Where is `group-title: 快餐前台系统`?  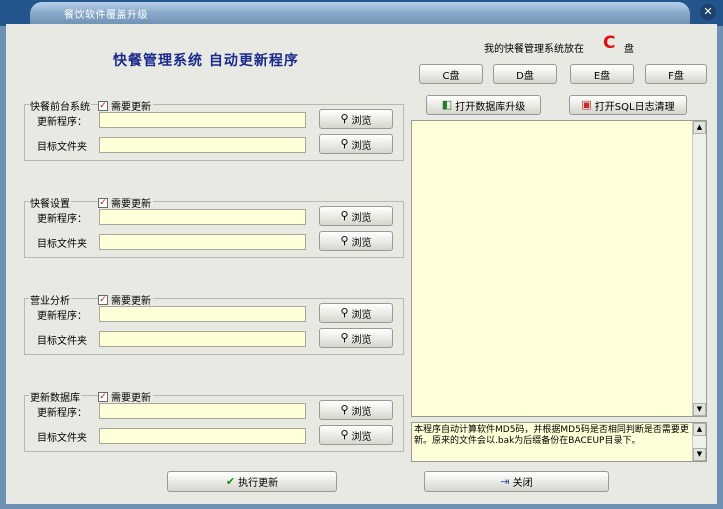
group-title: 快餐前台系统 is located at coordinates (60, 105).